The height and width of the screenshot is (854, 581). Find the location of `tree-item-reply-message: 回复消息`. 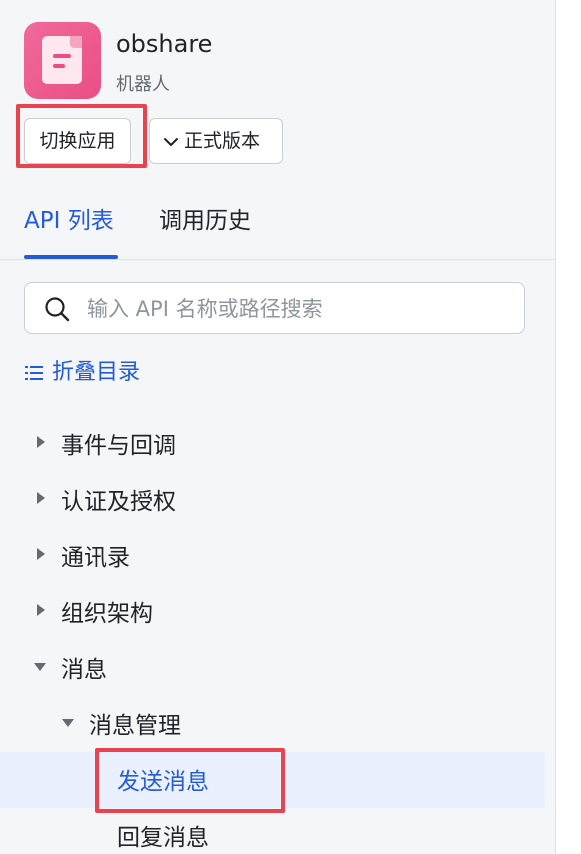

tree-item-reply-message: 回复消息 is located at coordinates (163, 838).